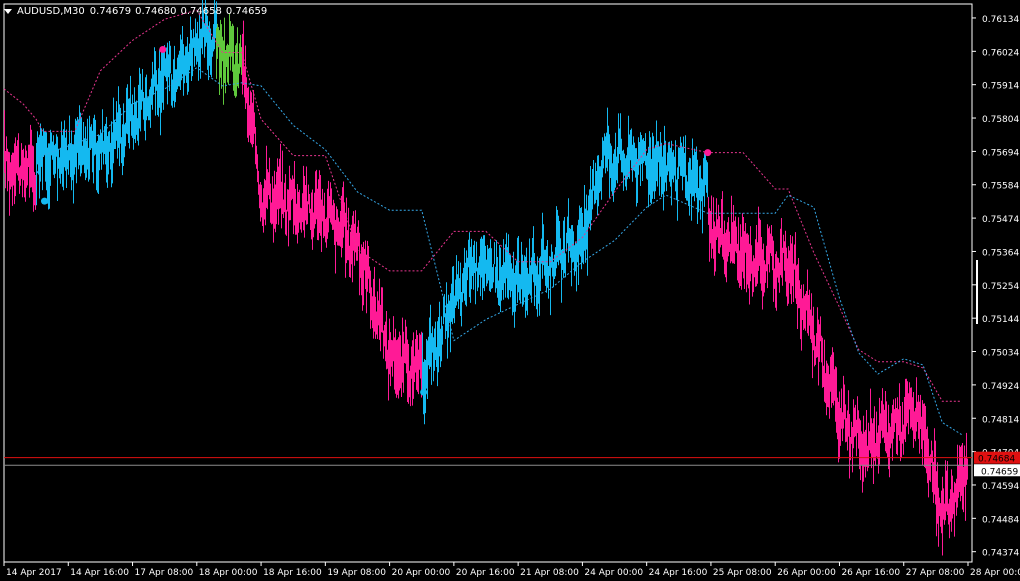 The height and width of the screenshot is (581, 1020). Describe the element at coordinates (110, 11) in the screenshot. I see `open-value: 0.74679` at that location.